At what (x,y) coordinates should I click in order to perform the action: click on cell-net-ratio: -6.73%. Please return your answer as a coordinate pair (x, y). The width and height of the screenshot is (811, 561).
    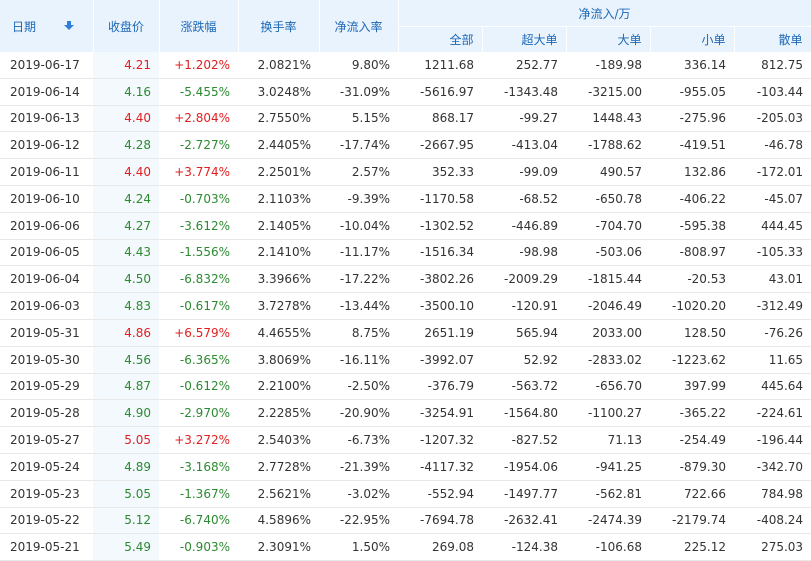
    Looking at the image, I should click on (358, 440).